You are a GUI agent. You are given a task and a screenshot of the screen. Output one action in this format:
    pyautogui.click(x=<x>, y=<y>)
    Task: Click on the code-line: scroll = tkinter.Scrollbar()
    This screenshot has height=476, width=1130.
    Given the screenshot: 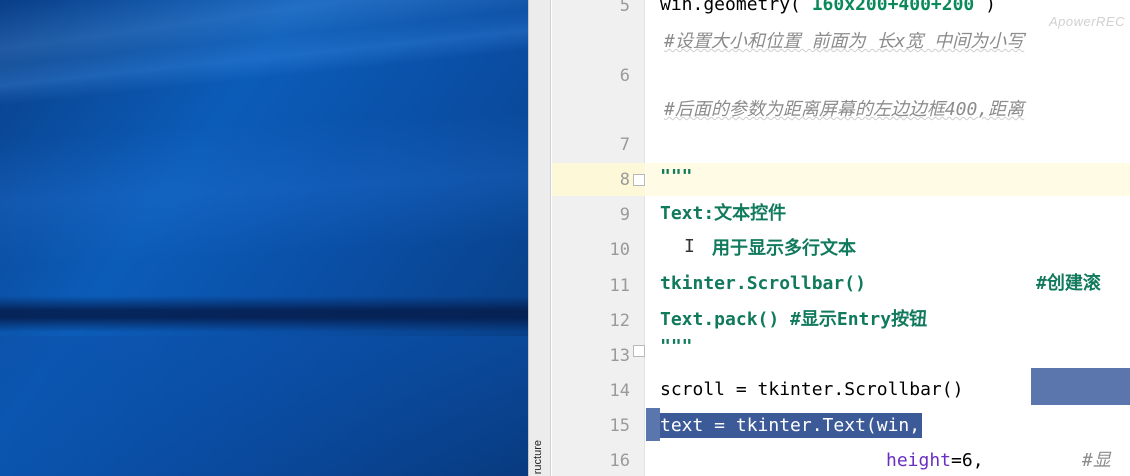 What is the action you would take?
    pyautogui.click(x=811, y=390)
    